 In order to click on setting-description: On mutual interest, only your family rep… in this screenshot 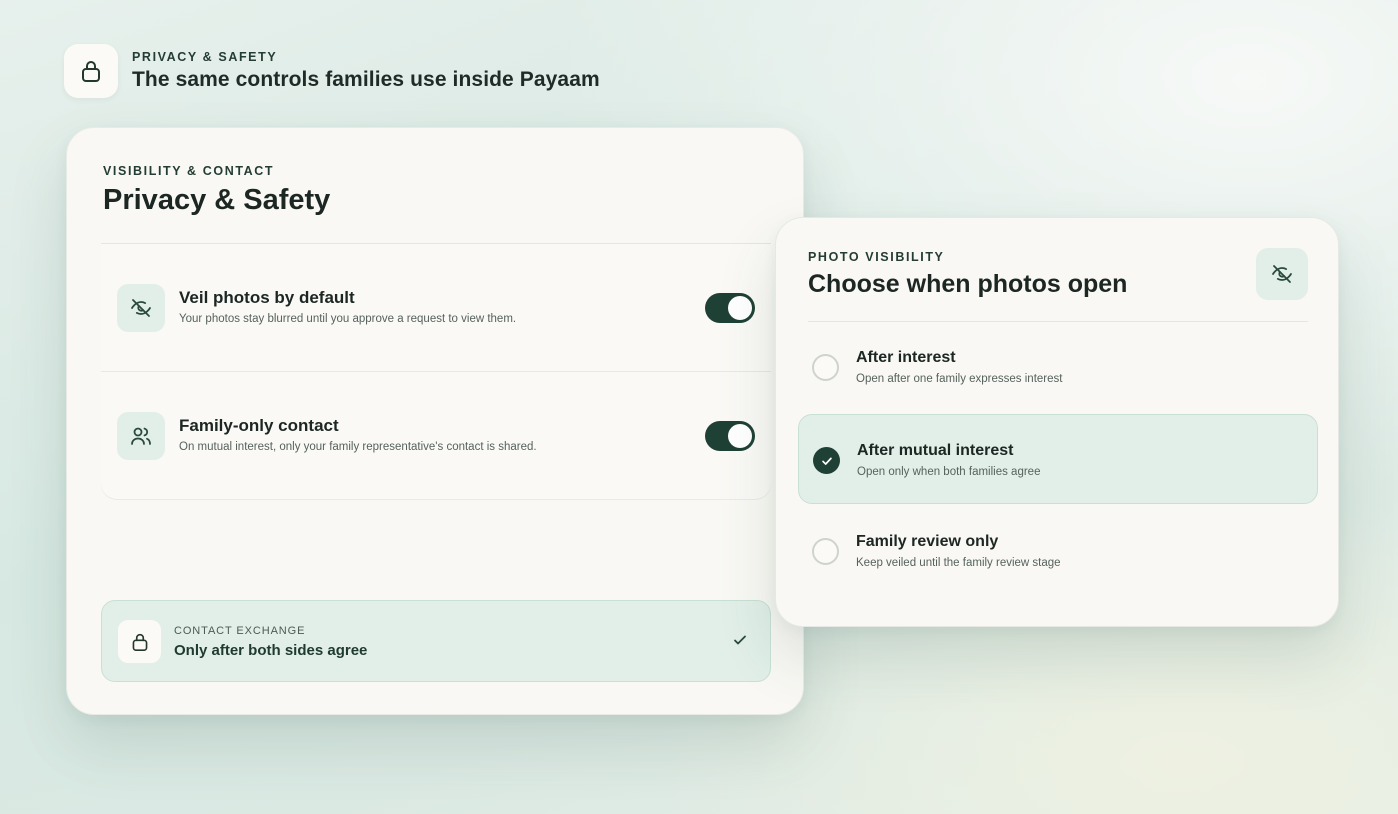, I will do `click(358, 447)`.